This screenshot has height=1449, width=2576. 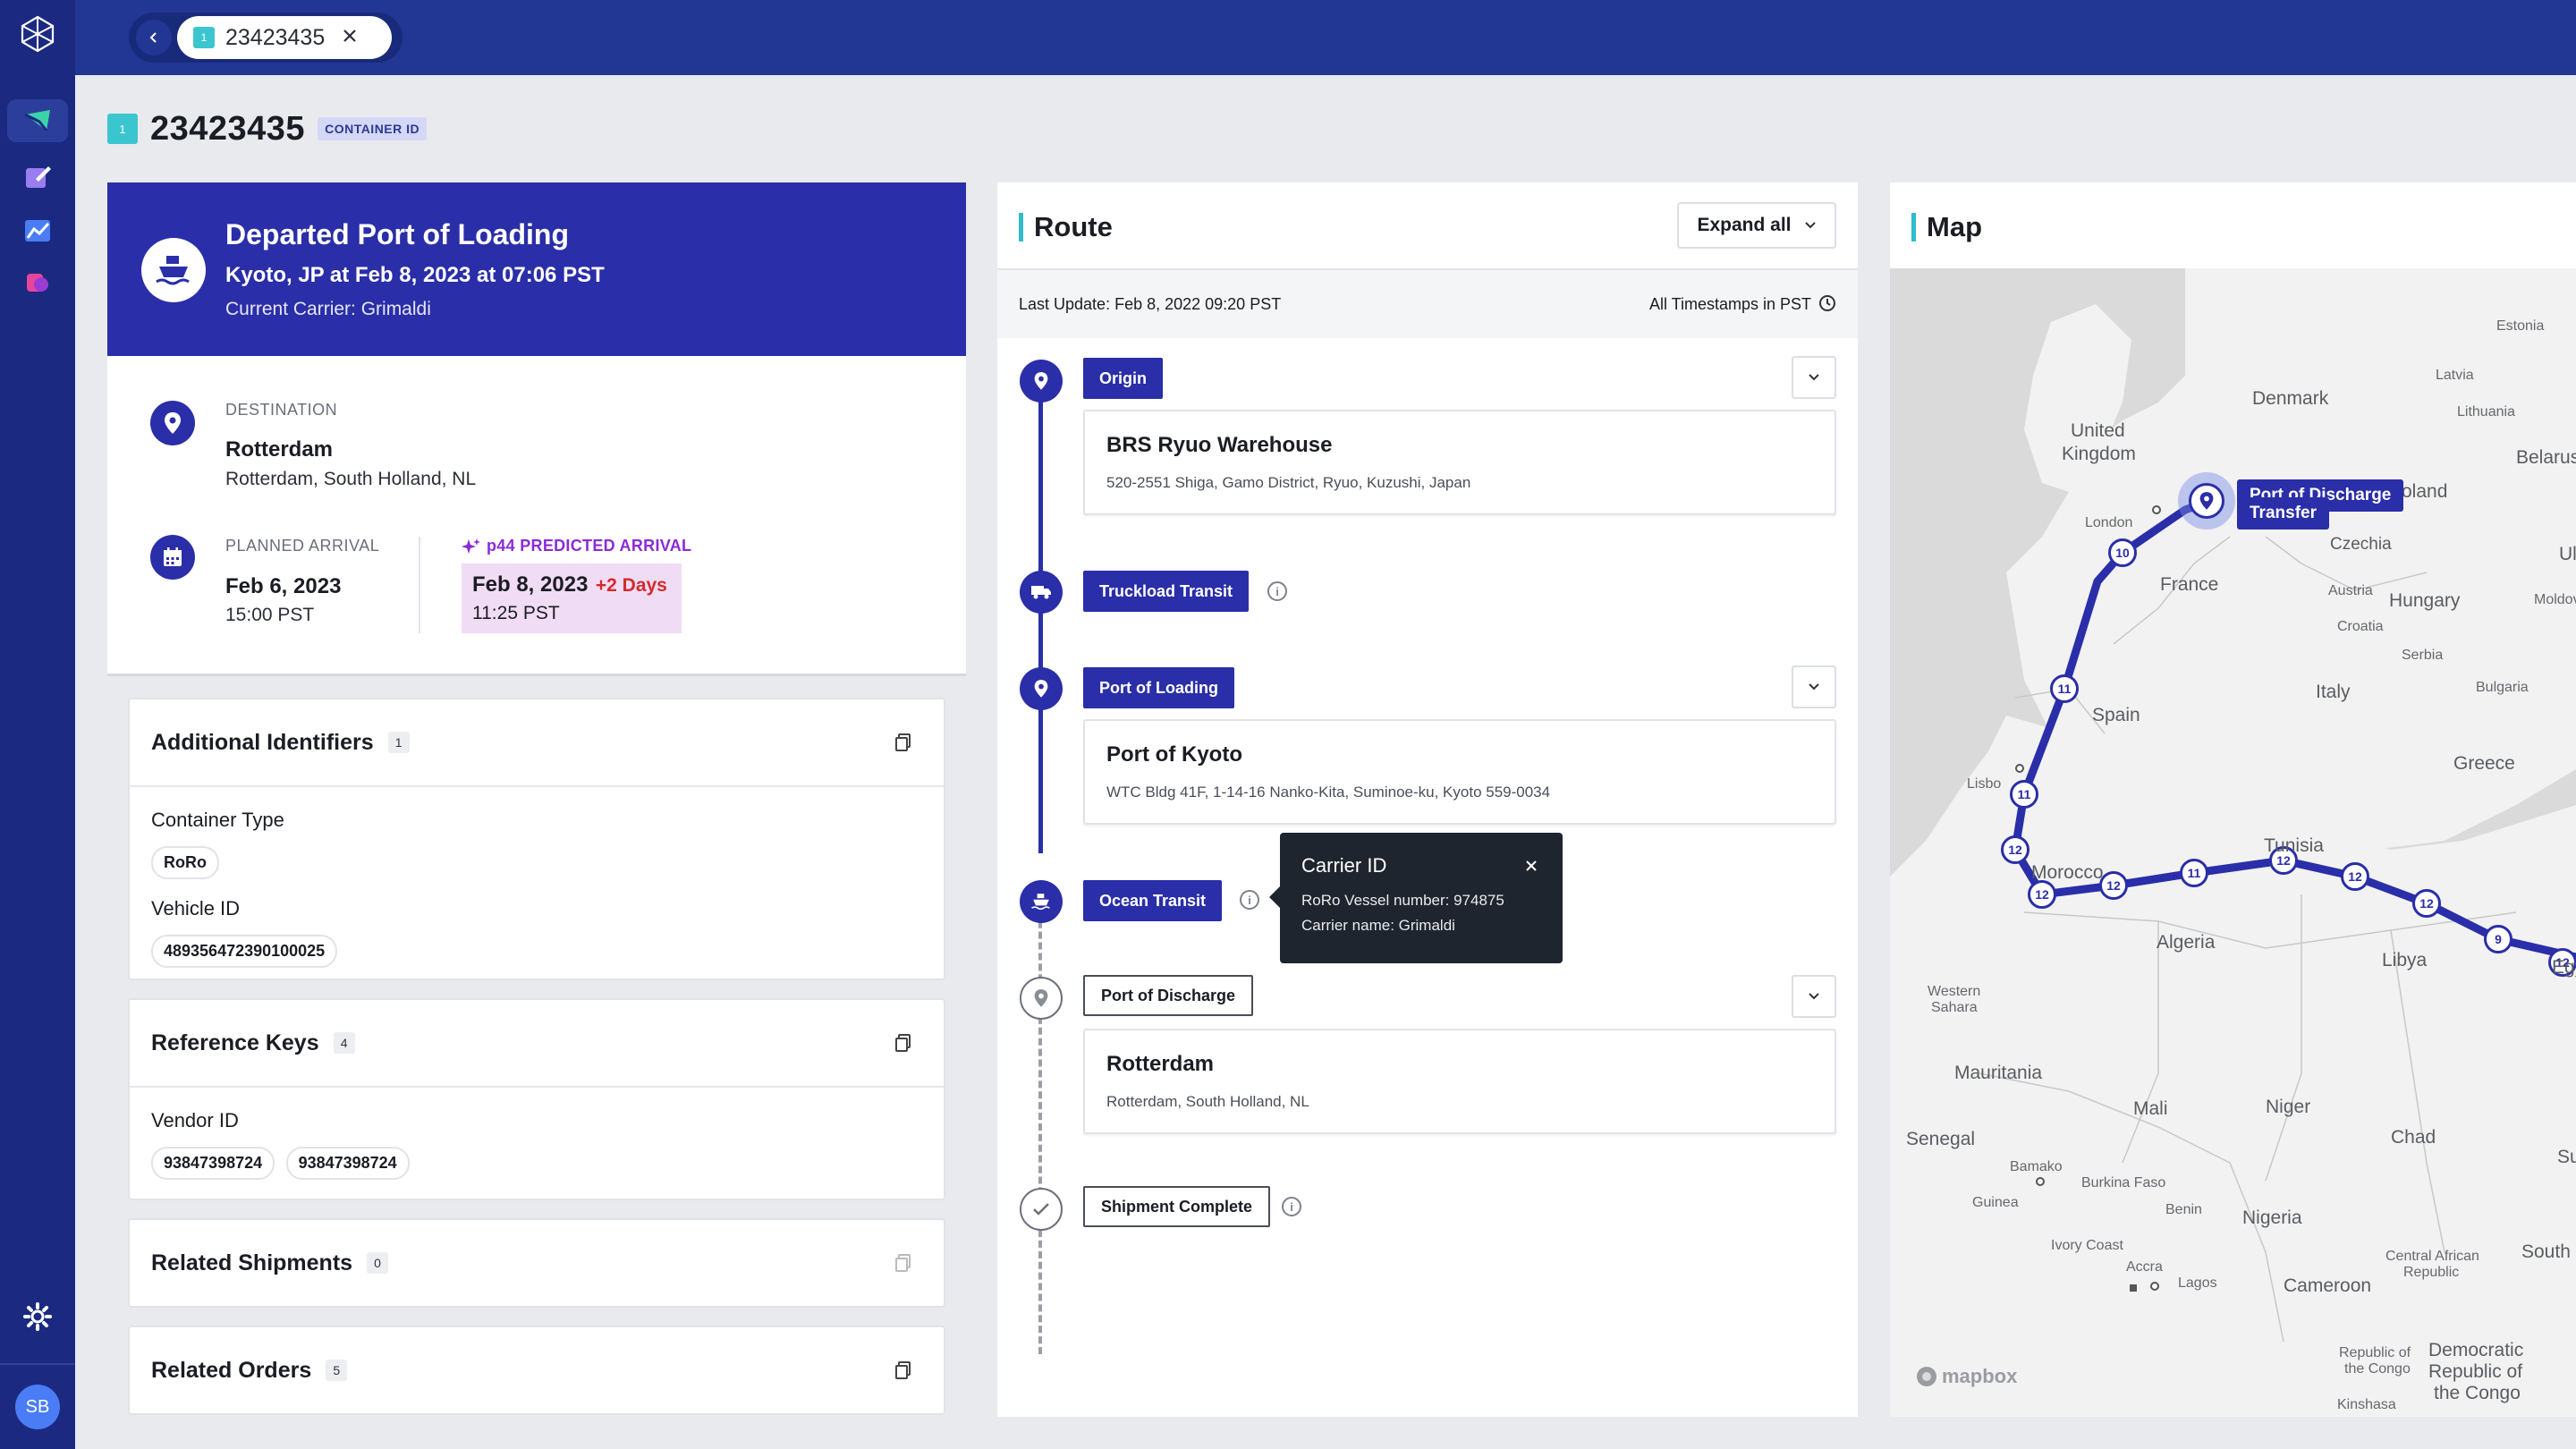 What do you see at coordinates (1344, 865) in the screenshot?
I see `tooltip-title: Carrier ID` at bounding box center [1344, 865].